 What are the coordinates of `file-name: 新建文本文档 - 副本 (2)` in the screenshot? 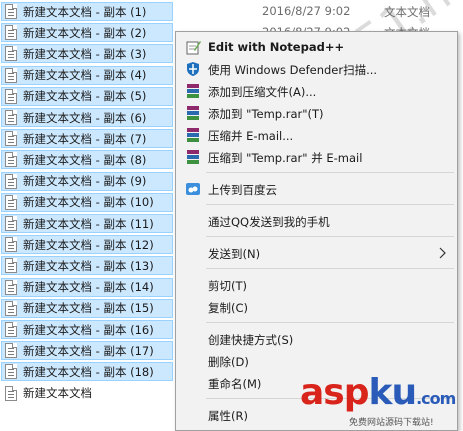 It's located at (85, 32).